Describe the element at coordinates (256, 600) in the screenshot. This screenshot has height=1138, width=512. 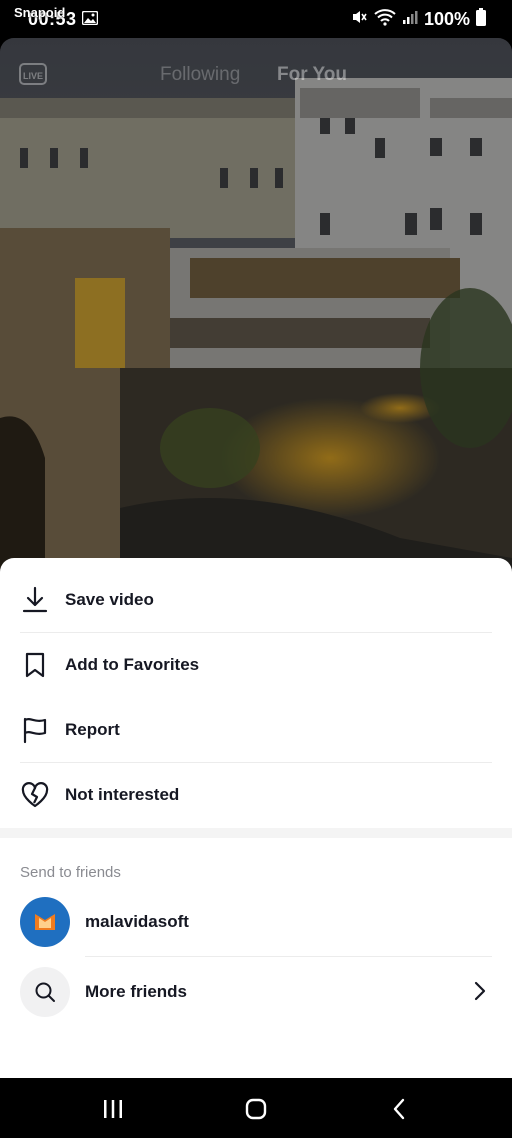
I see `save-video-button: Save video` at that location.